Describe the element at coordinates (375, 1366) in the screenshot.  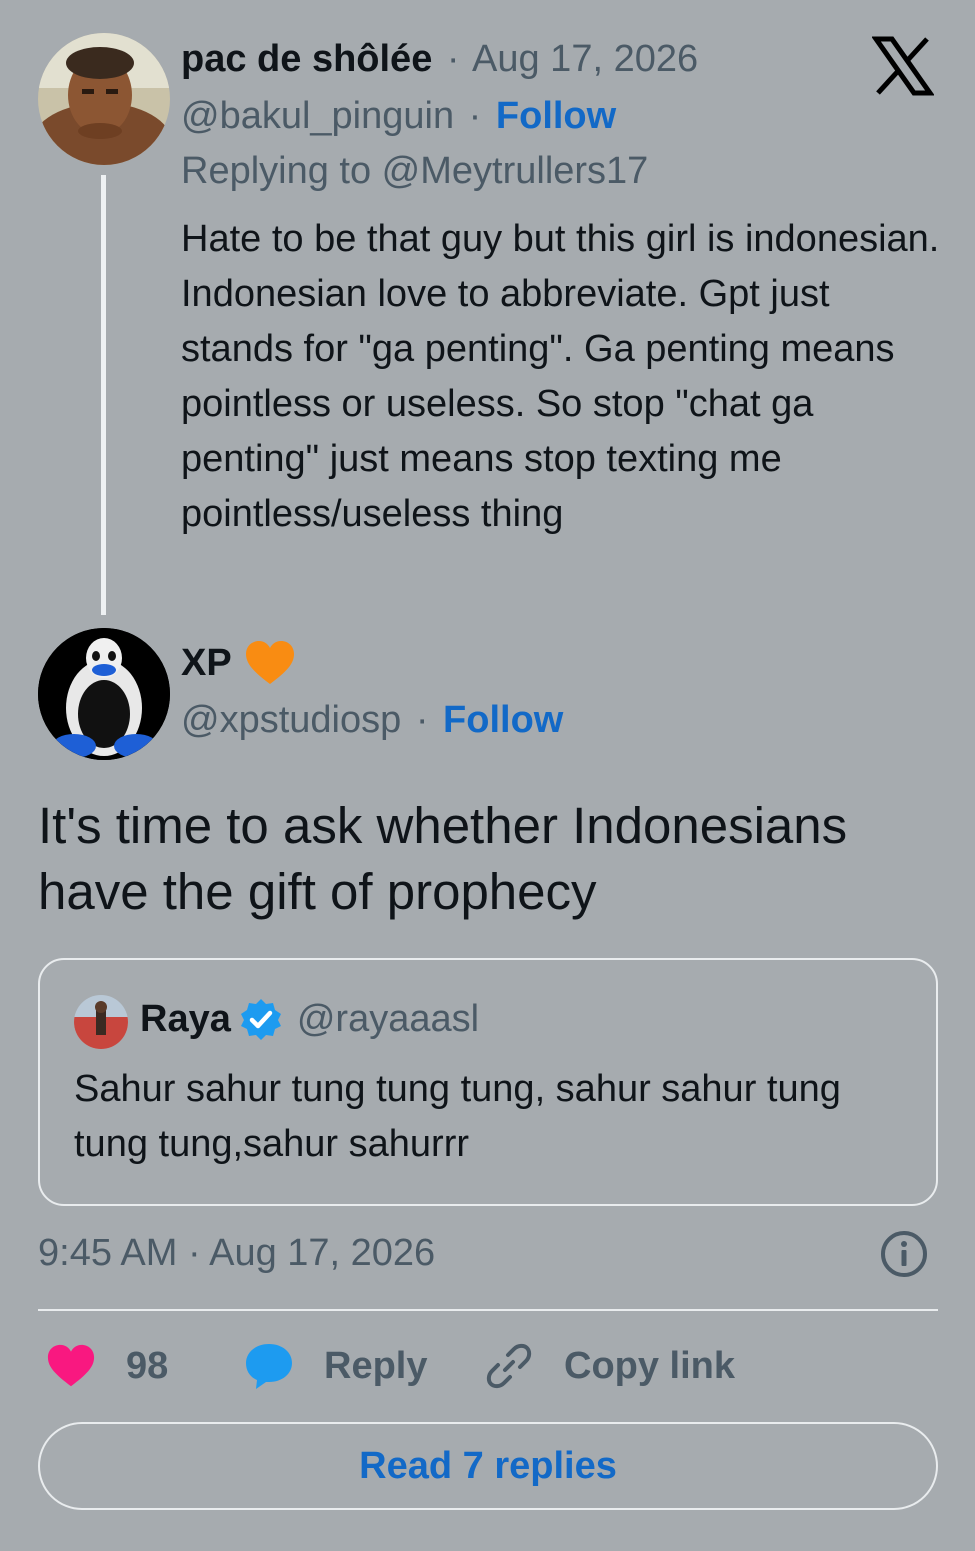
I see `reply-label: Reply` at that location.